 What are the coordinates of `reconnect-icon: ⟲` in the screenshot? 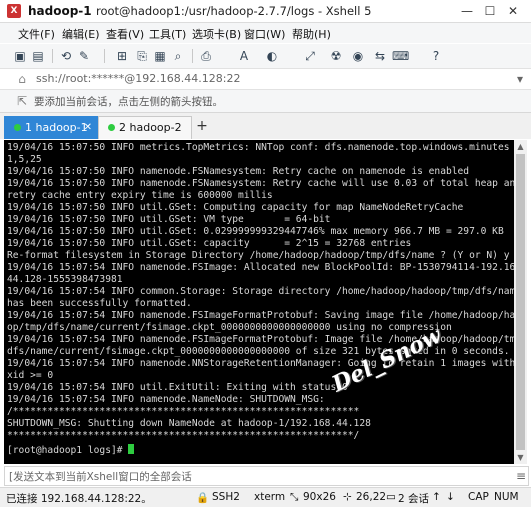 It's located at (66, 56).